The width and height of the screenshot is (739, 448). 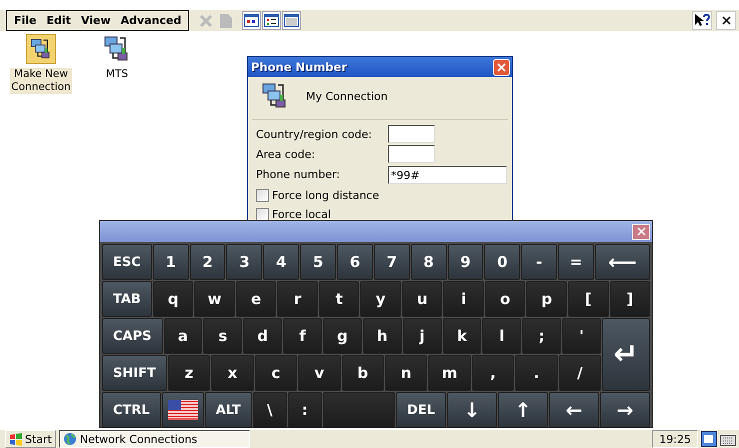 I want to click on enter-key: ↵, so click(x=626, y=354).